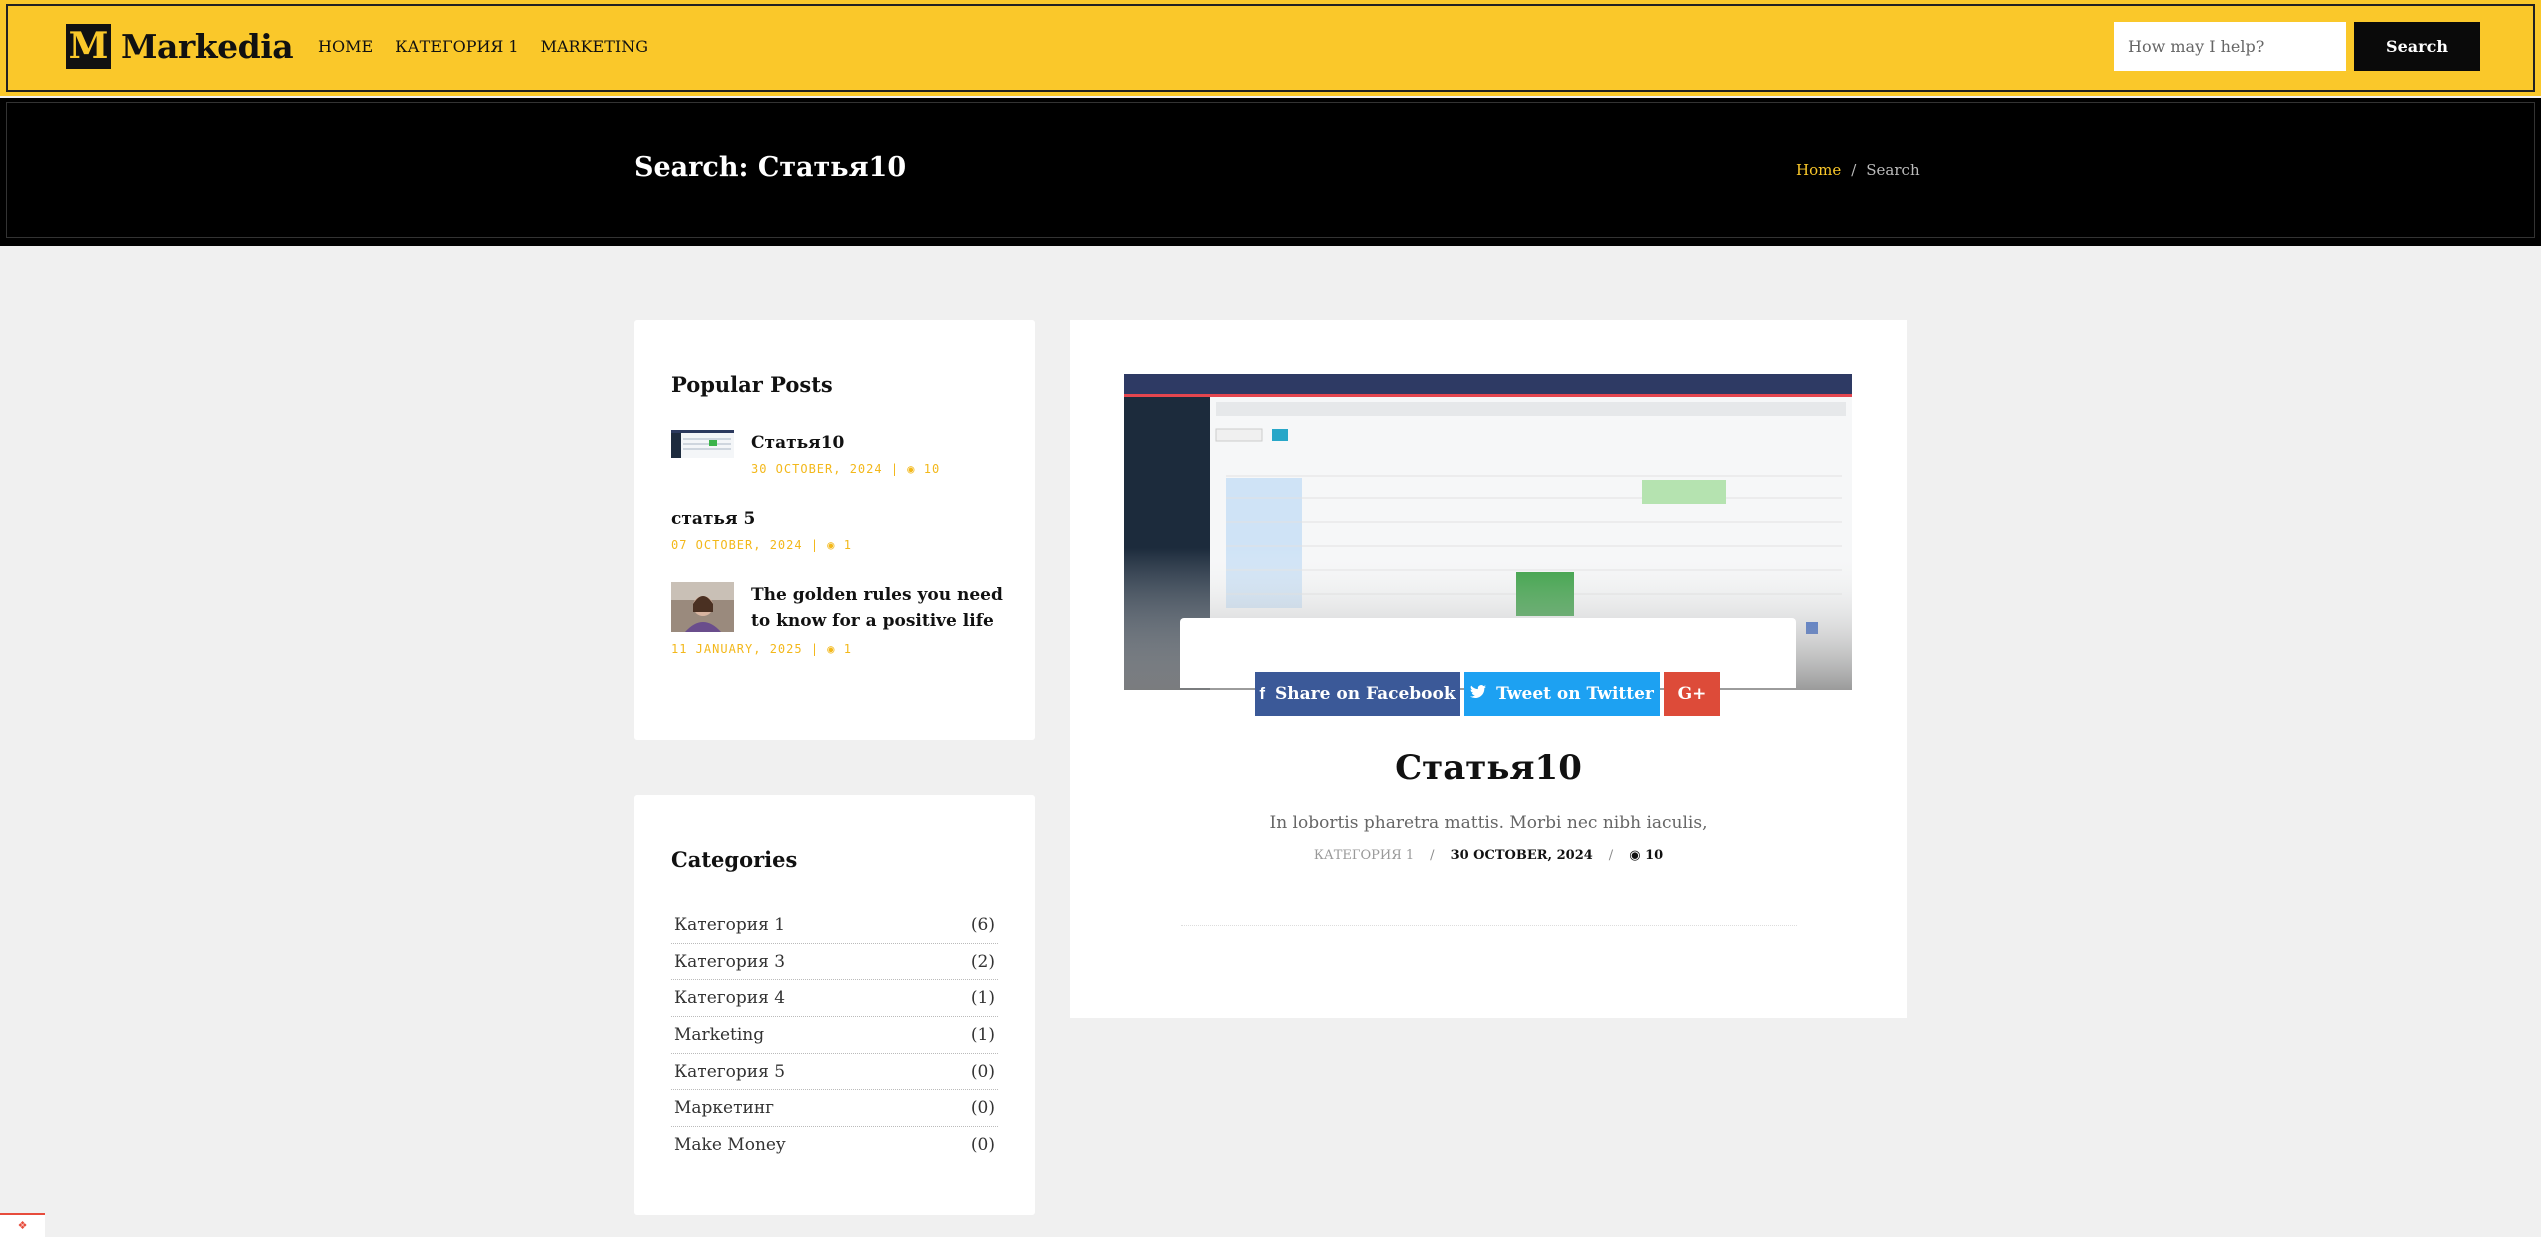 The width and height of the screenshot is (2541, 1237). What do you see at coordinates (752, 384) in the screenshot?
I see `widget-title: Popular Posts` at bounding box center [752, 384].